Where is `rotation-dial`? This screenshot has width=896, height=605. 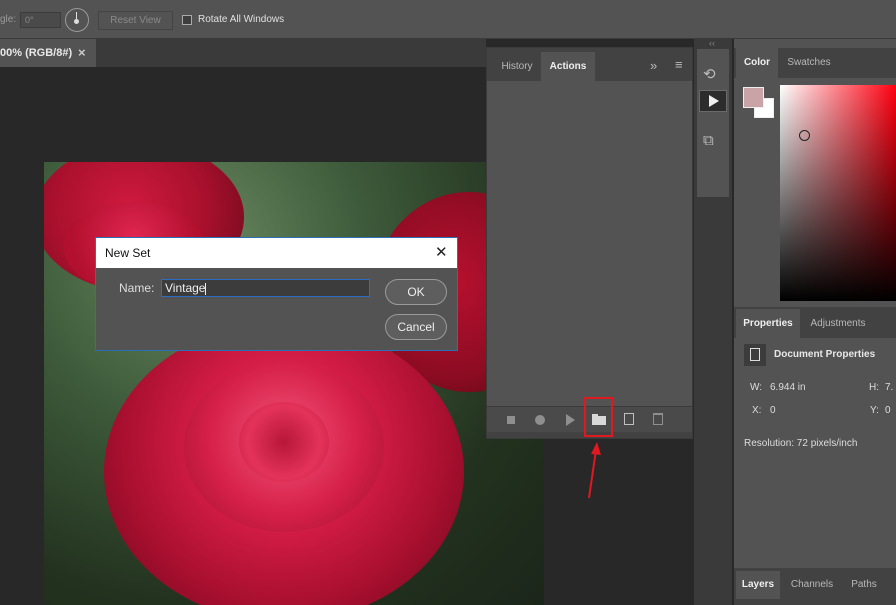 rotation-dial is located at coordinates (77, 20).